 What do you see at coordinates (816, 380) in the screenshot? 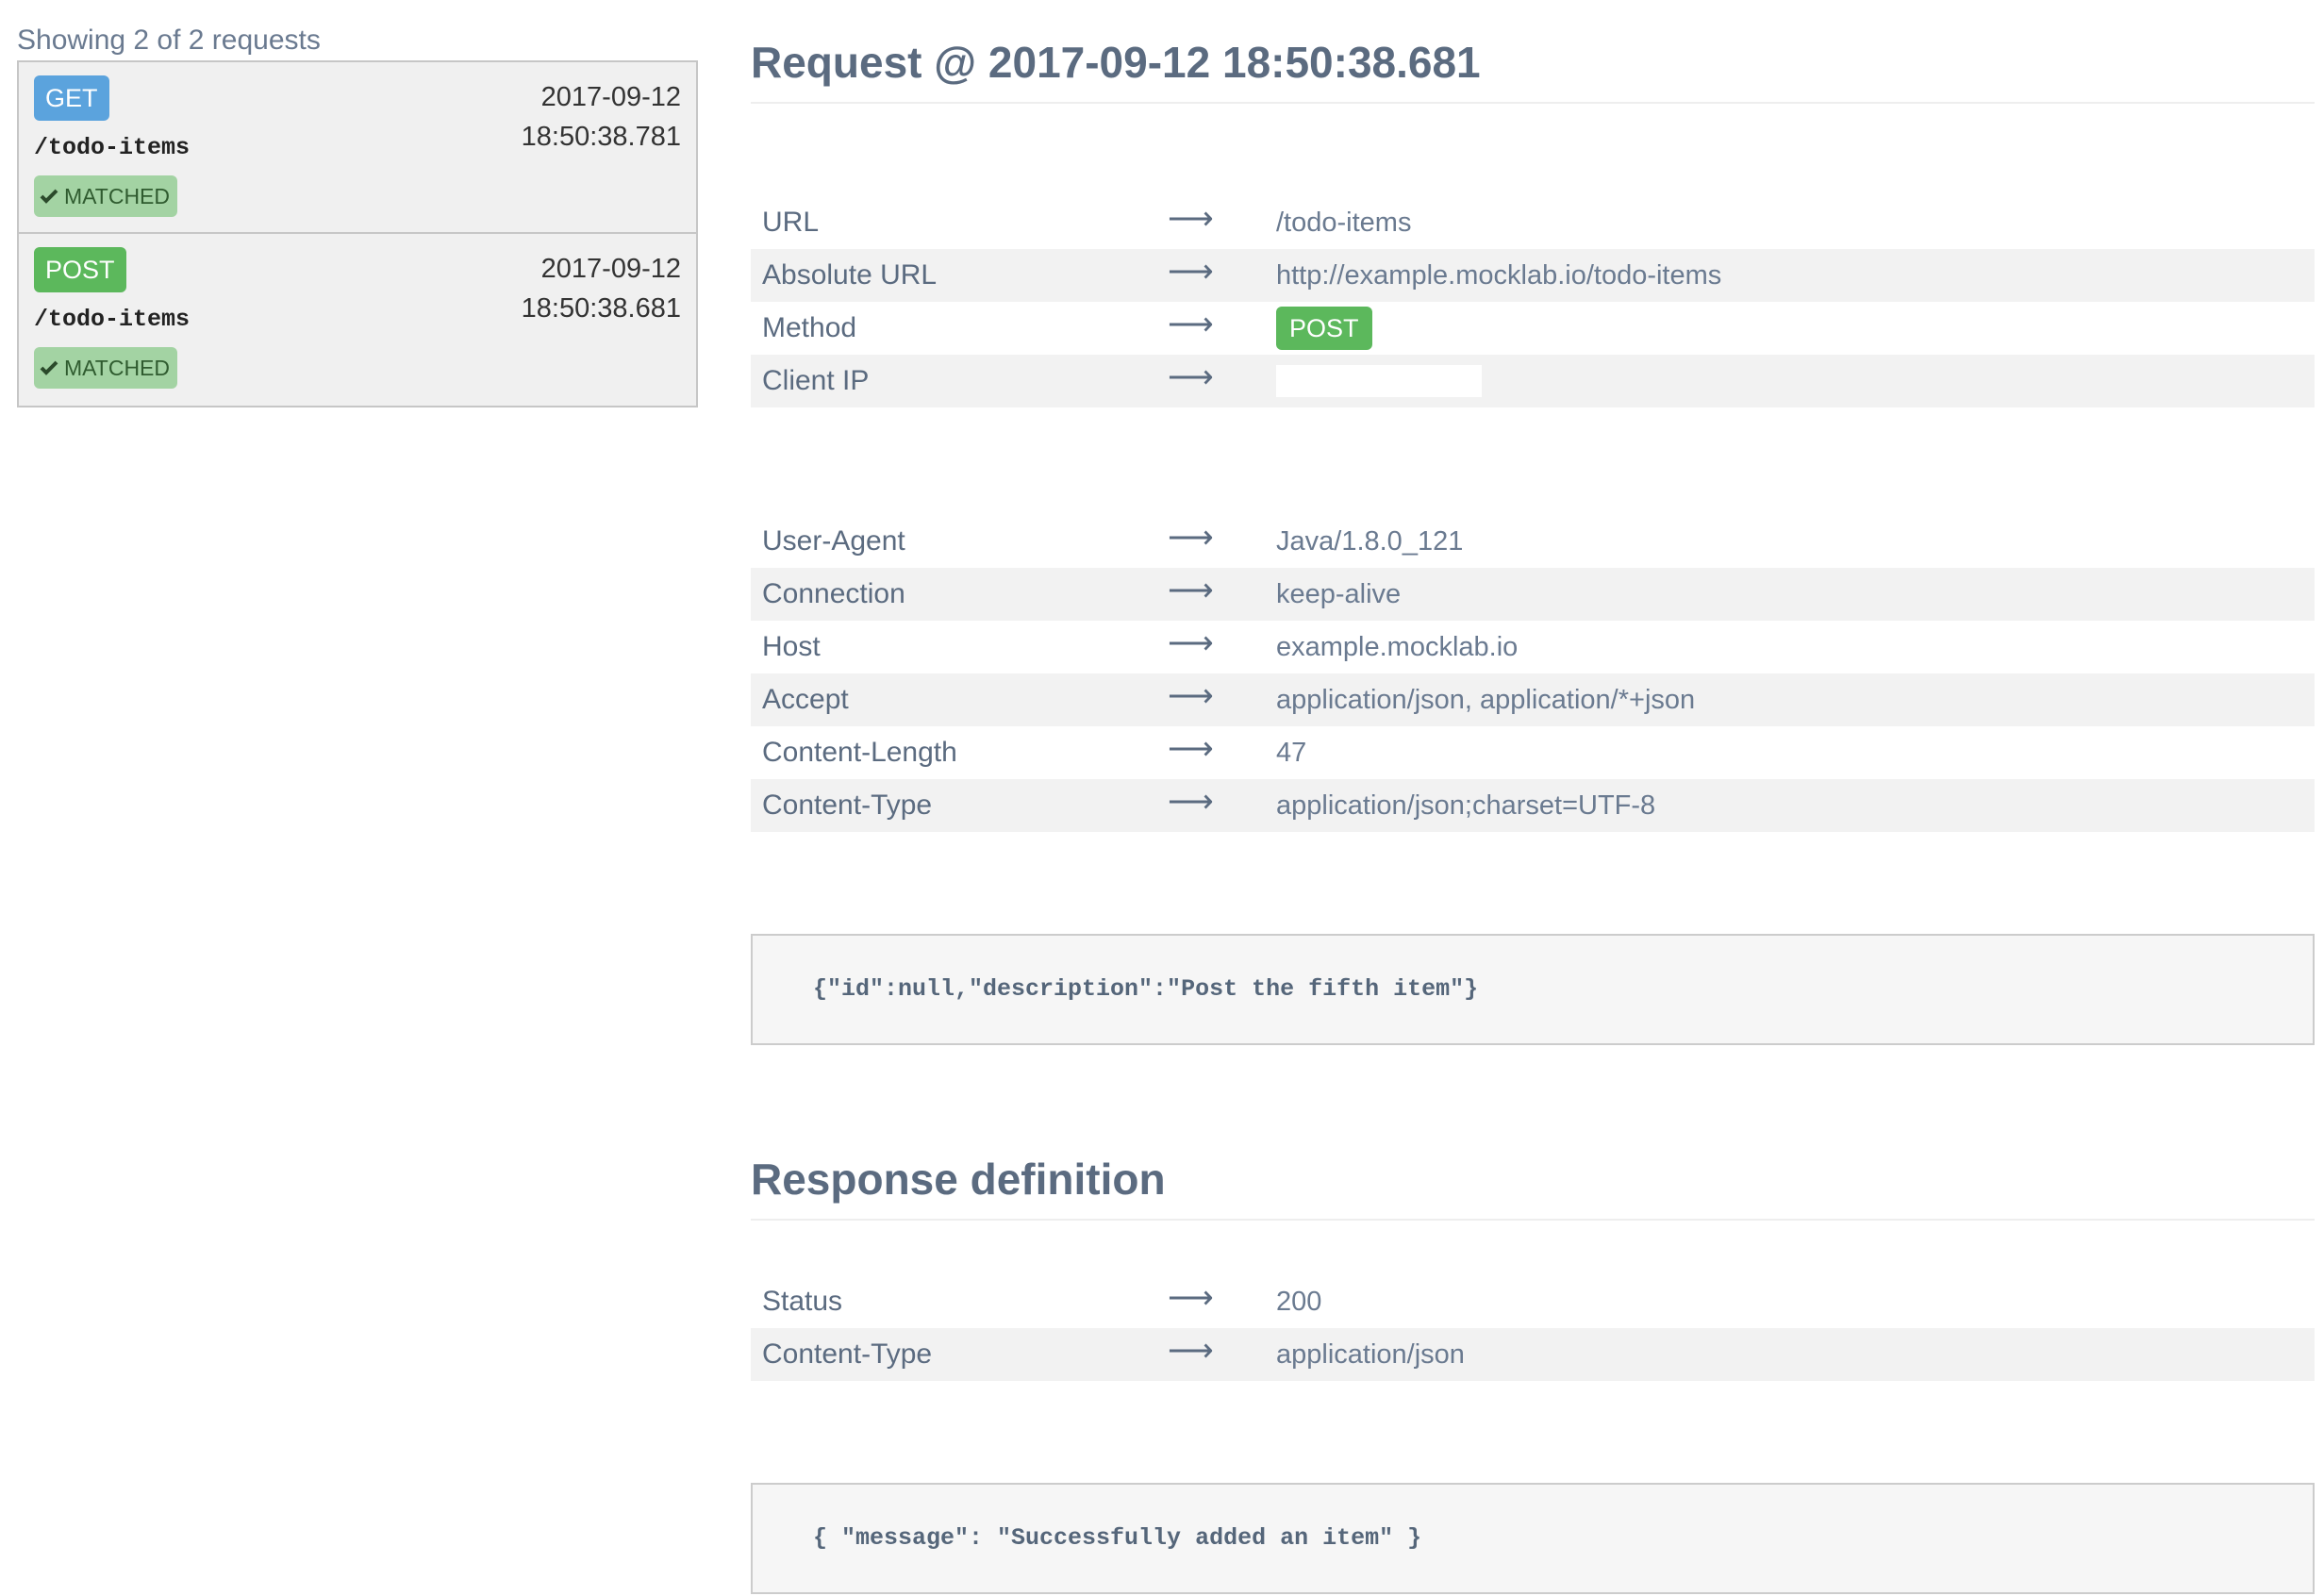
I see `field-key: Client IP` at bounding box center [816, 380].